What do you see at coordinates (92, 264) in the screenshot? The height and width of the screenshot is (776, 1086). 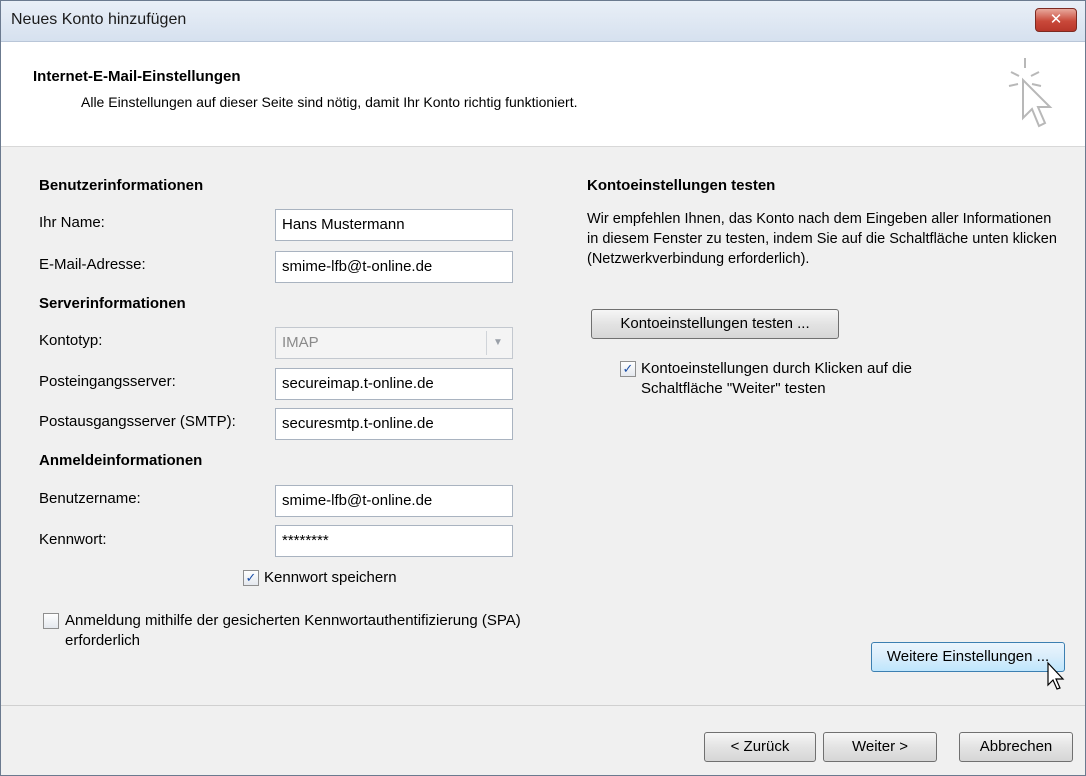 I see `email-label: E-Mail-Adresse:` at bounding box center [92, 264].